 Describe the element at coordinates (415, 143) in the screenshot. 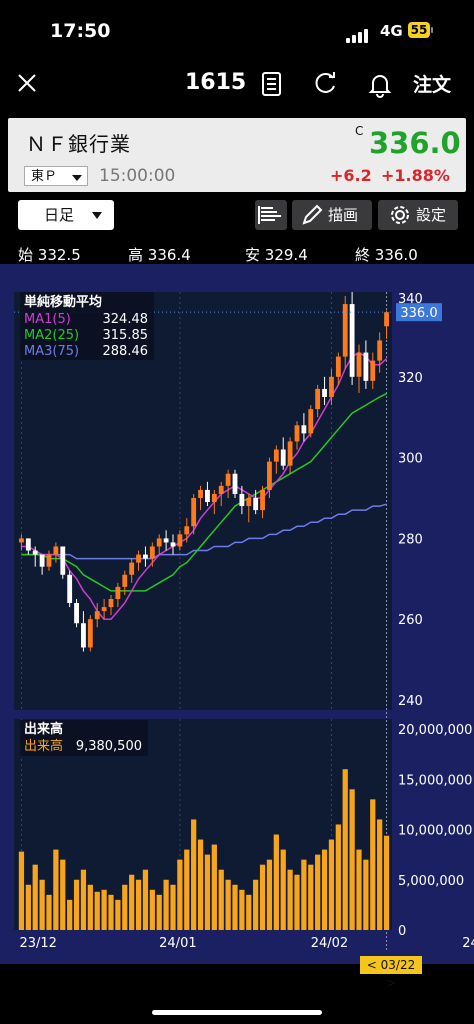

I see `current-price: 336.0` at that location.